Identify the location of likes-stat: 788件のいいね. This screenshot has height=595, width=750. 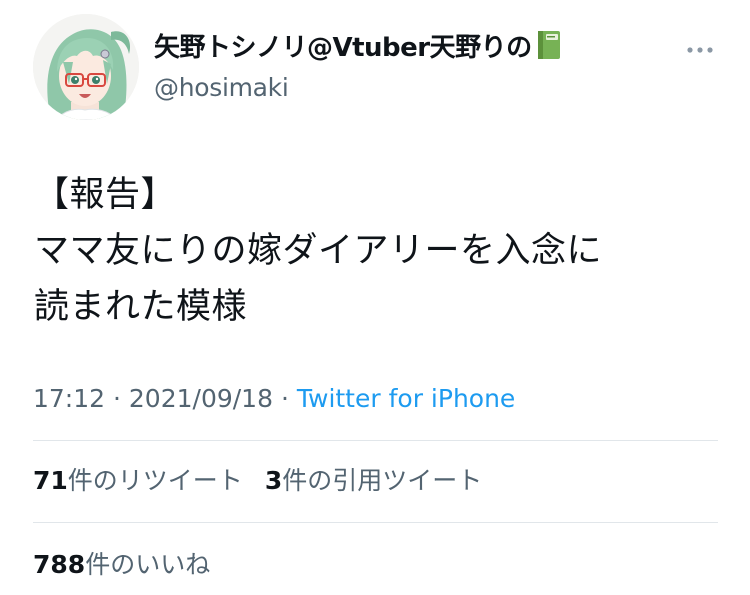
(121, 564).